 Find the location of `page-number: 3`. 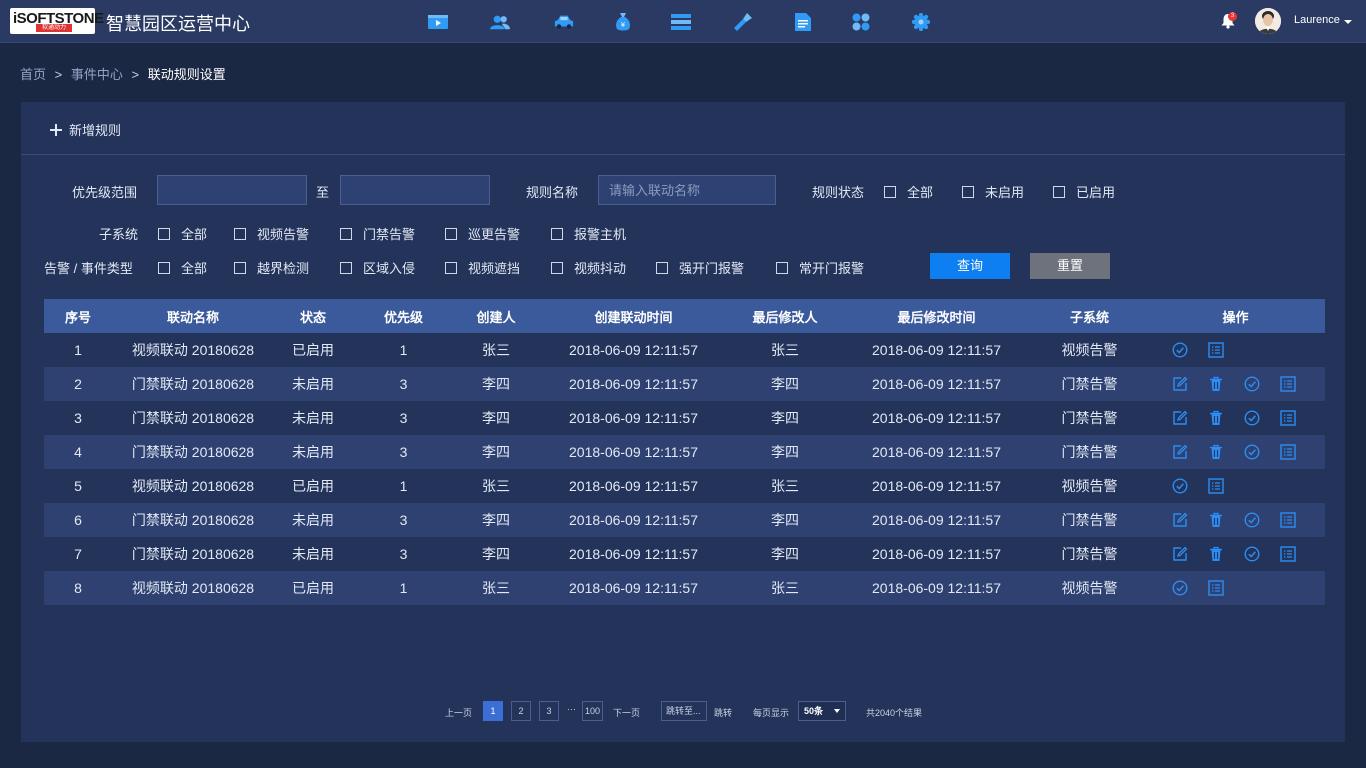

page-number: 3 is located at coordinates (549, 711).